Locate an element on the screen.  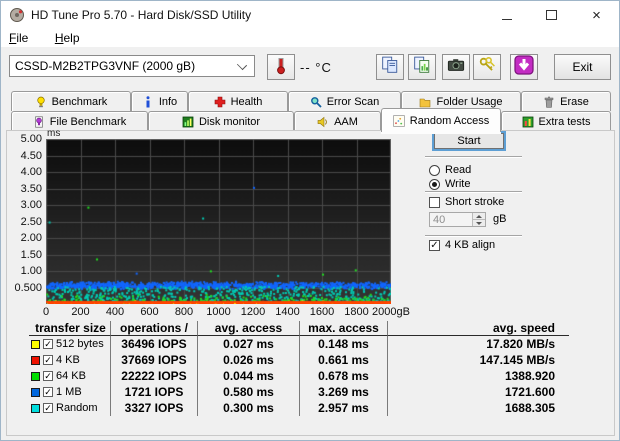
table-row-1-mb: ✓ 1 MB 1721 IOPS 0.580 ms 3.269 ms 1721.600 is located at coordinates (299, 392).